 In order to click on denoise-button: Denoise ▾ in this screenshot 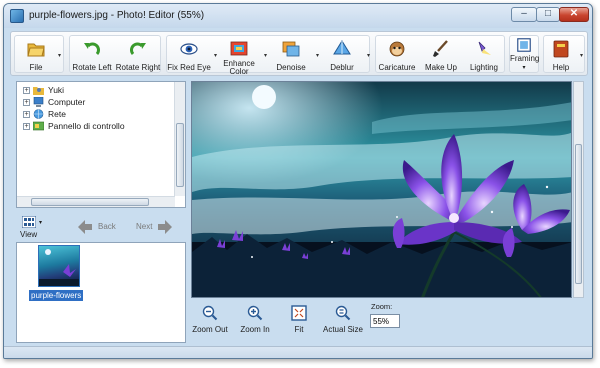, I will do `click(294, 55)`.